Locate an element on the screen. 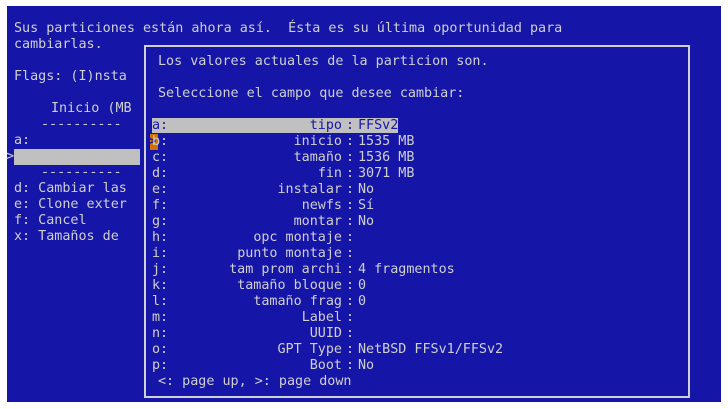 This screenshot has width=728, height=409. field-row: h: opc montaje: is located at coordinates (255, 238).